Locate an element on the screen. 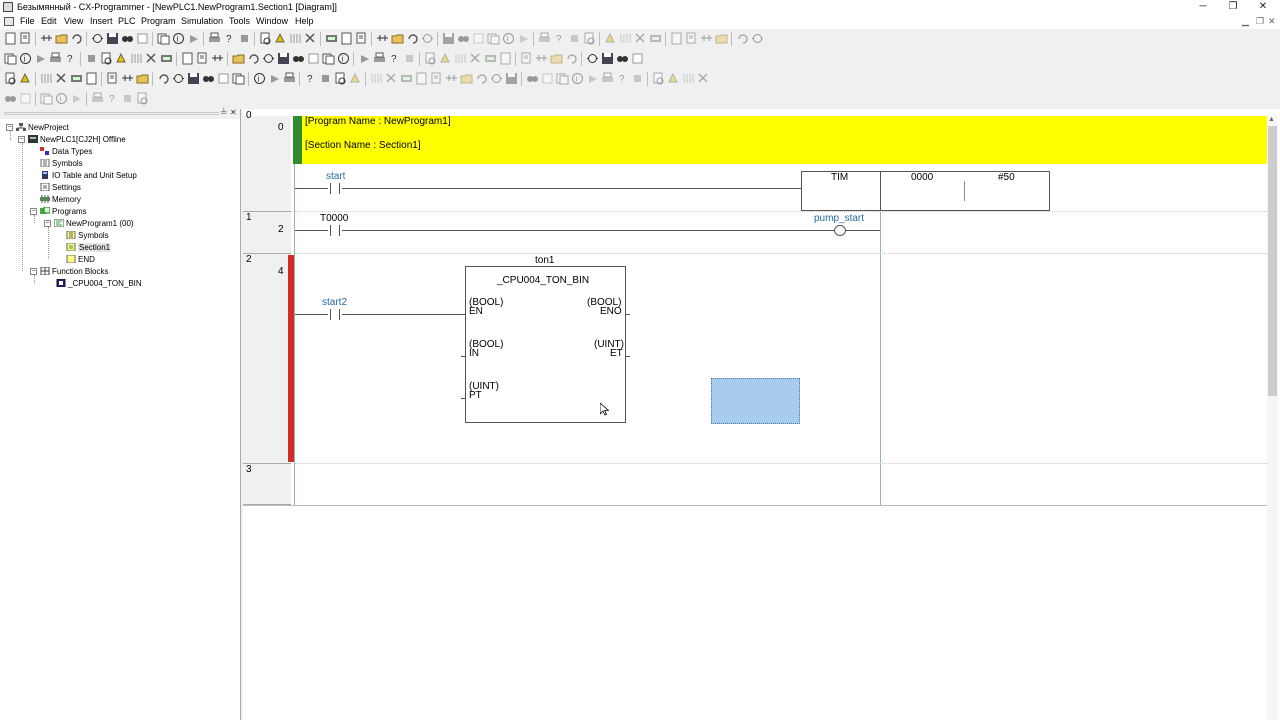 The width and height of the screenshot is (1280, 720). mdi-close-icon: ✕ is located at coordinates (1272, 21).